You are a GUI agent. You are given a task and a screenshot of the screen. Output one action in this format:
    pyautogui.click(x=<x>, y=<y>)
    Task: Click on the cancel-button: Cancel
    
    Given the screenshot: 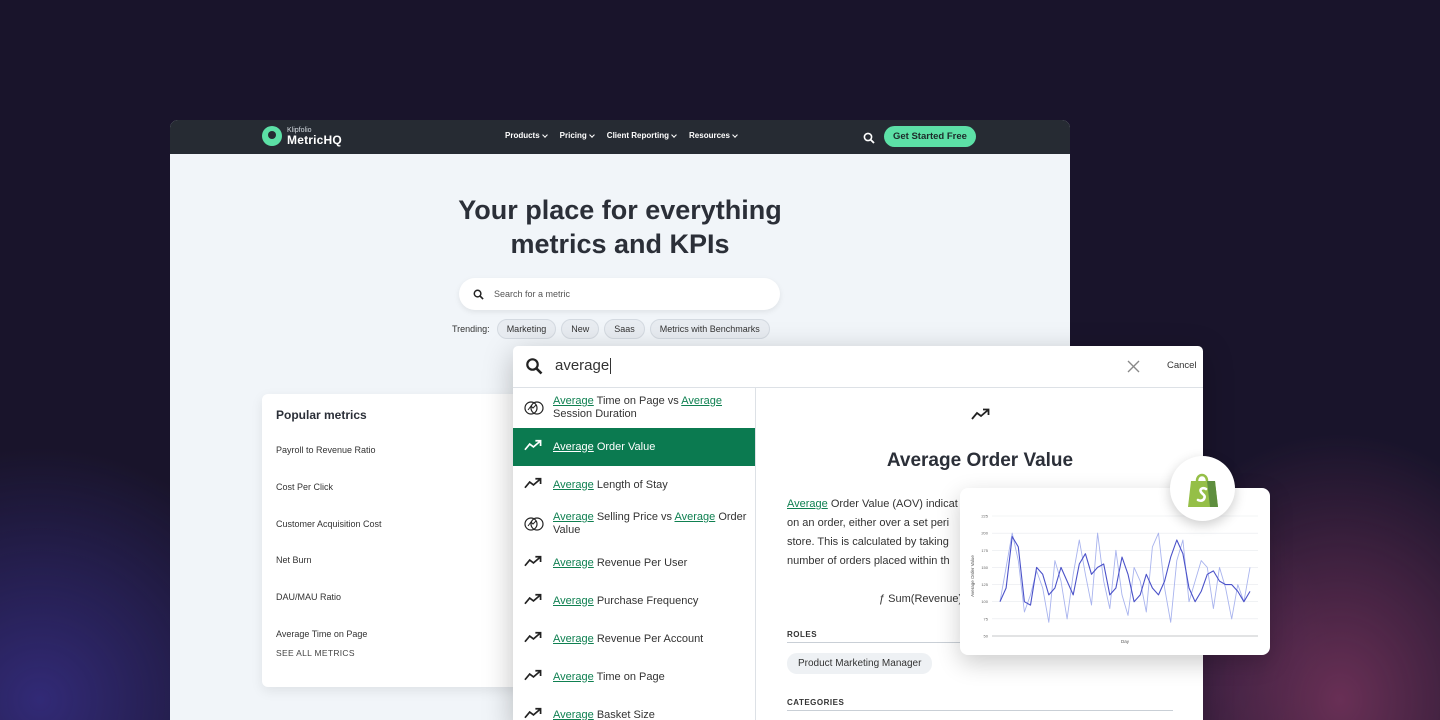 What is the action you would take?
    pyautogui.click(x=1182, y=365)
    